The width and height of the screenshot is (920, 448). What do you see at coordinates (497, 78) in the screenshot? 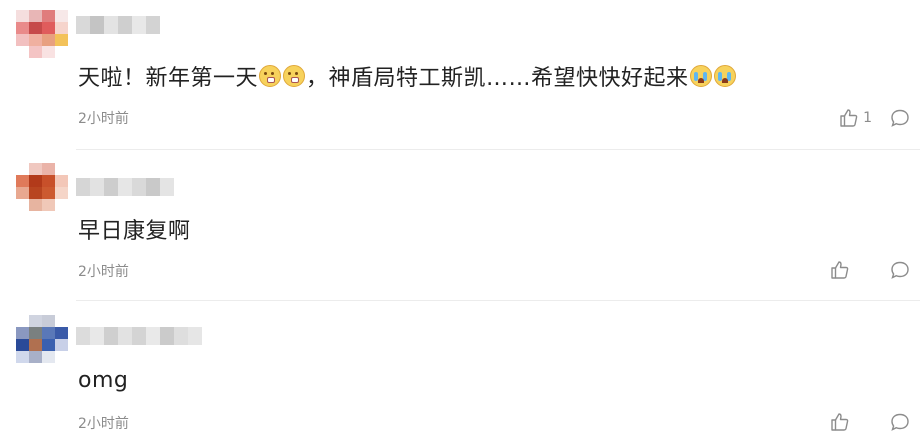
I see `comment-text-part: ，神盾局特工斯凯……希望快快好起来` at bounding box center [497, 78].